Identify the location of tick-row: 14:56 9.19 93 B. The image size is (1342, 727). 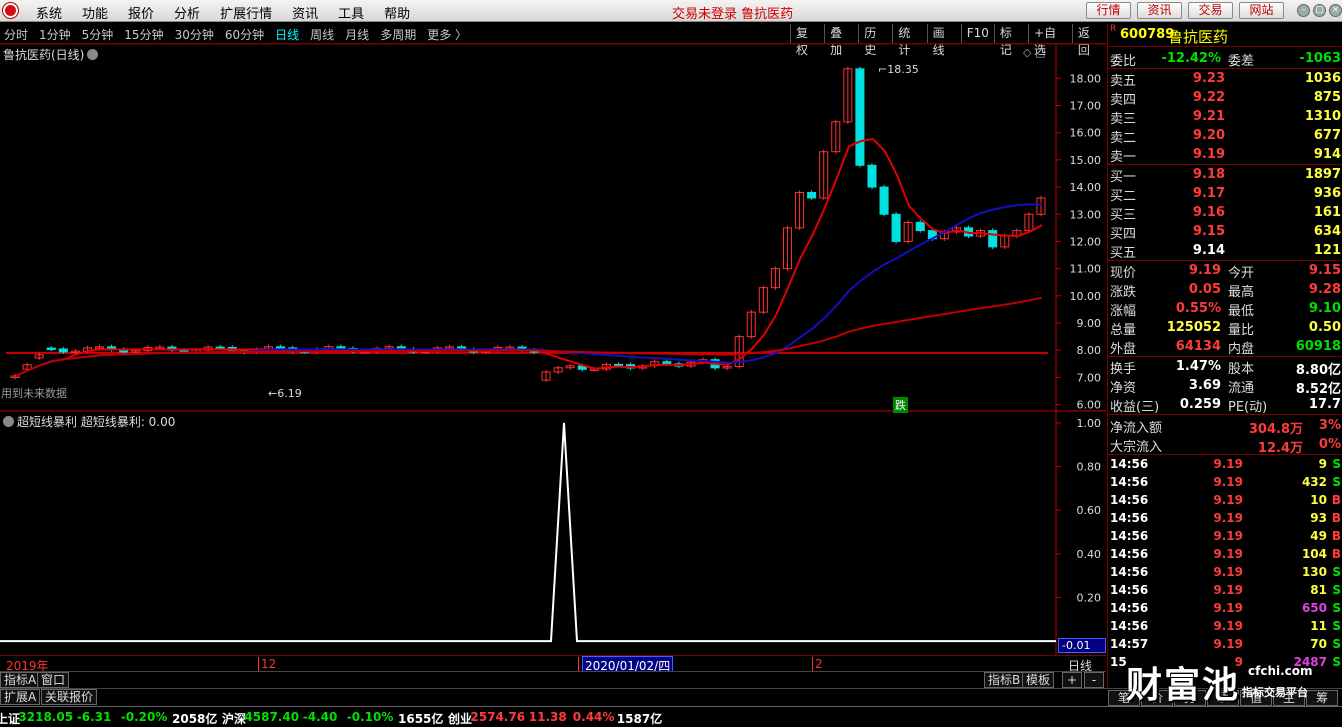
(1225, 519).